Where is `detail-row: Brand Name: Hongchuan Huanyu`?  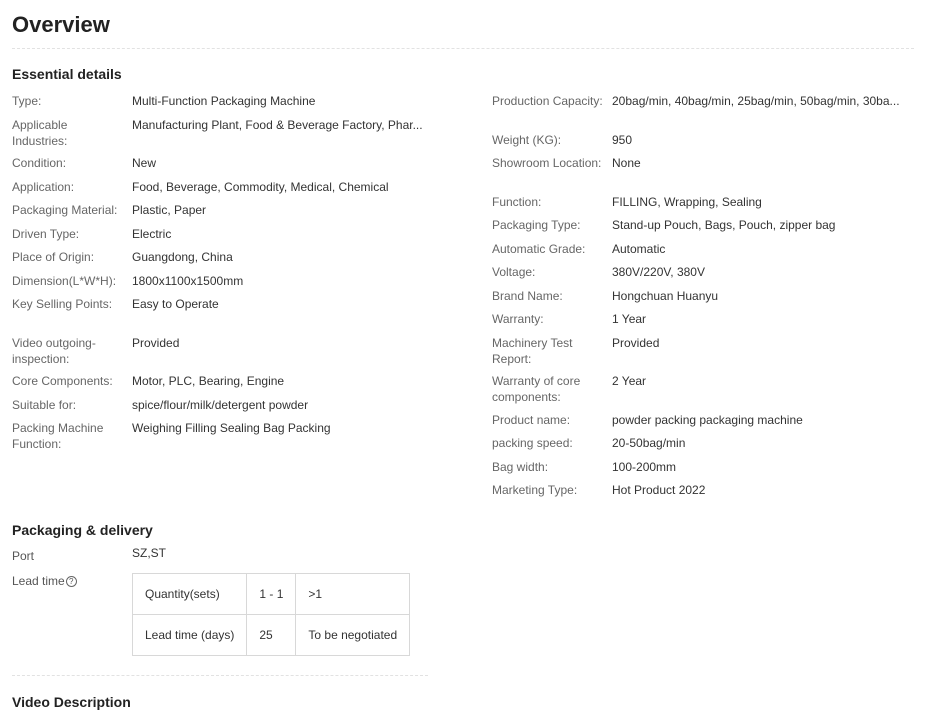 detail-row: Brand Name: Hongchuan Huanyu is located at coordinates (703, 300).